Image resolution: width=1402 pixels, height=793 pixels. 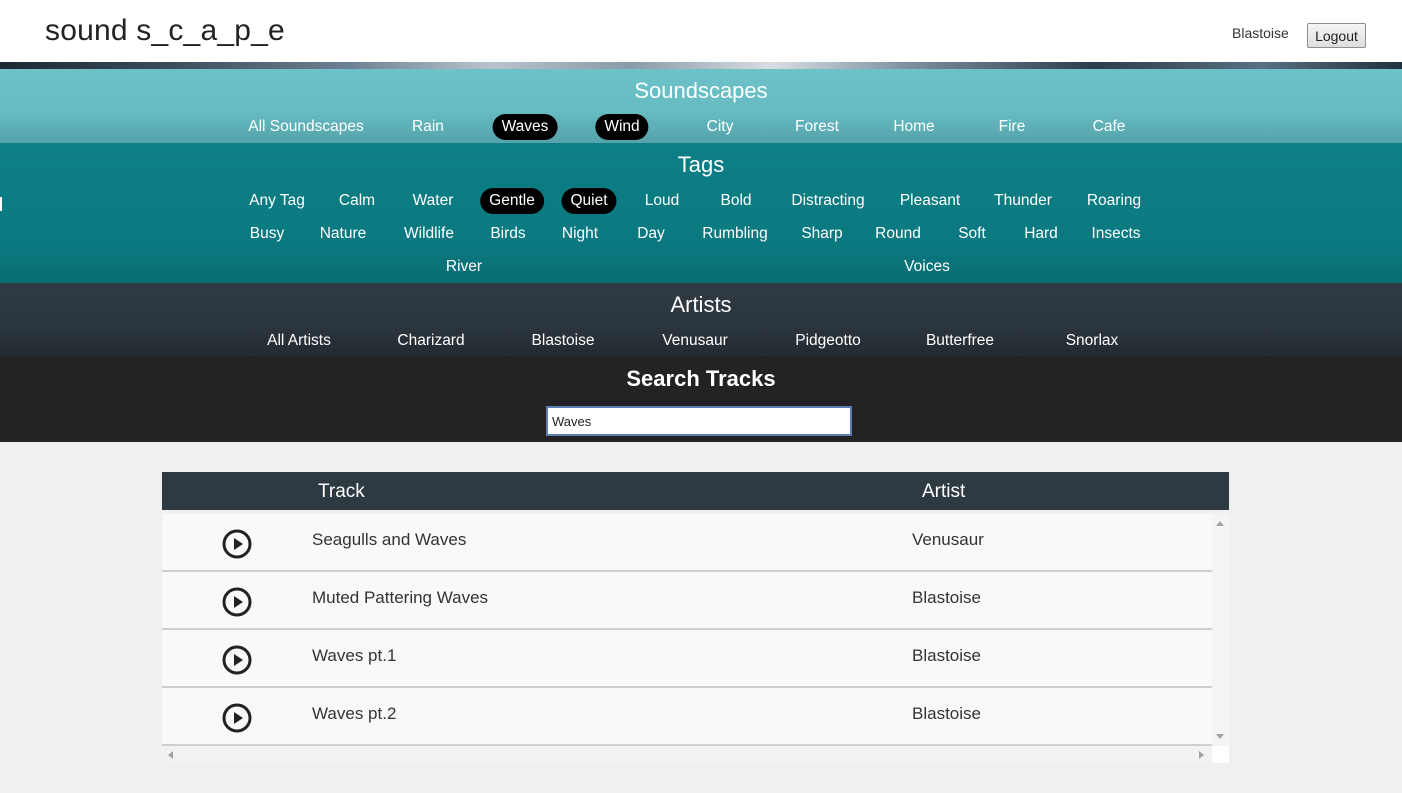 I want to click on tag-item-round: Round, so click(x=898, y=234).